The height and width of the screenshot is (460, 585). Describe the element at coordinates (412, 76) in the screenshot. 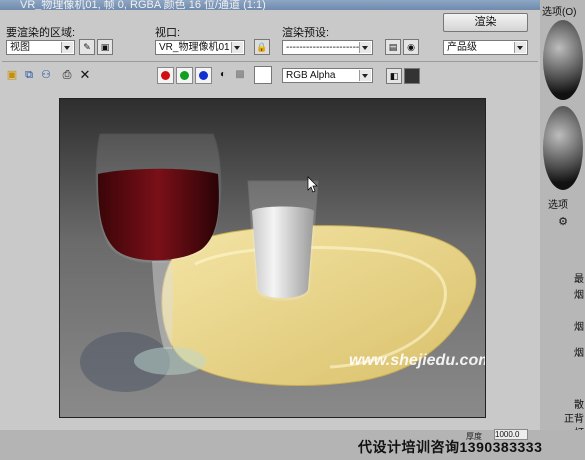

I see `overlay-icon` at that location.